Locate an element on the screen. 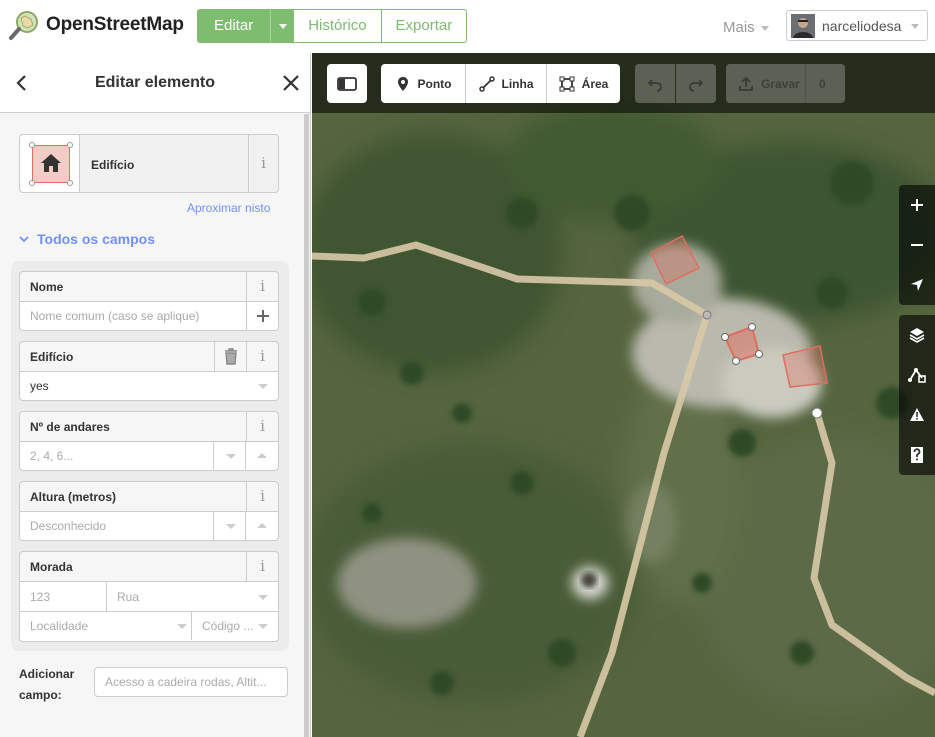 The image size is (935, 737). tab-history: Histórico is located at coordinates (338, 26).